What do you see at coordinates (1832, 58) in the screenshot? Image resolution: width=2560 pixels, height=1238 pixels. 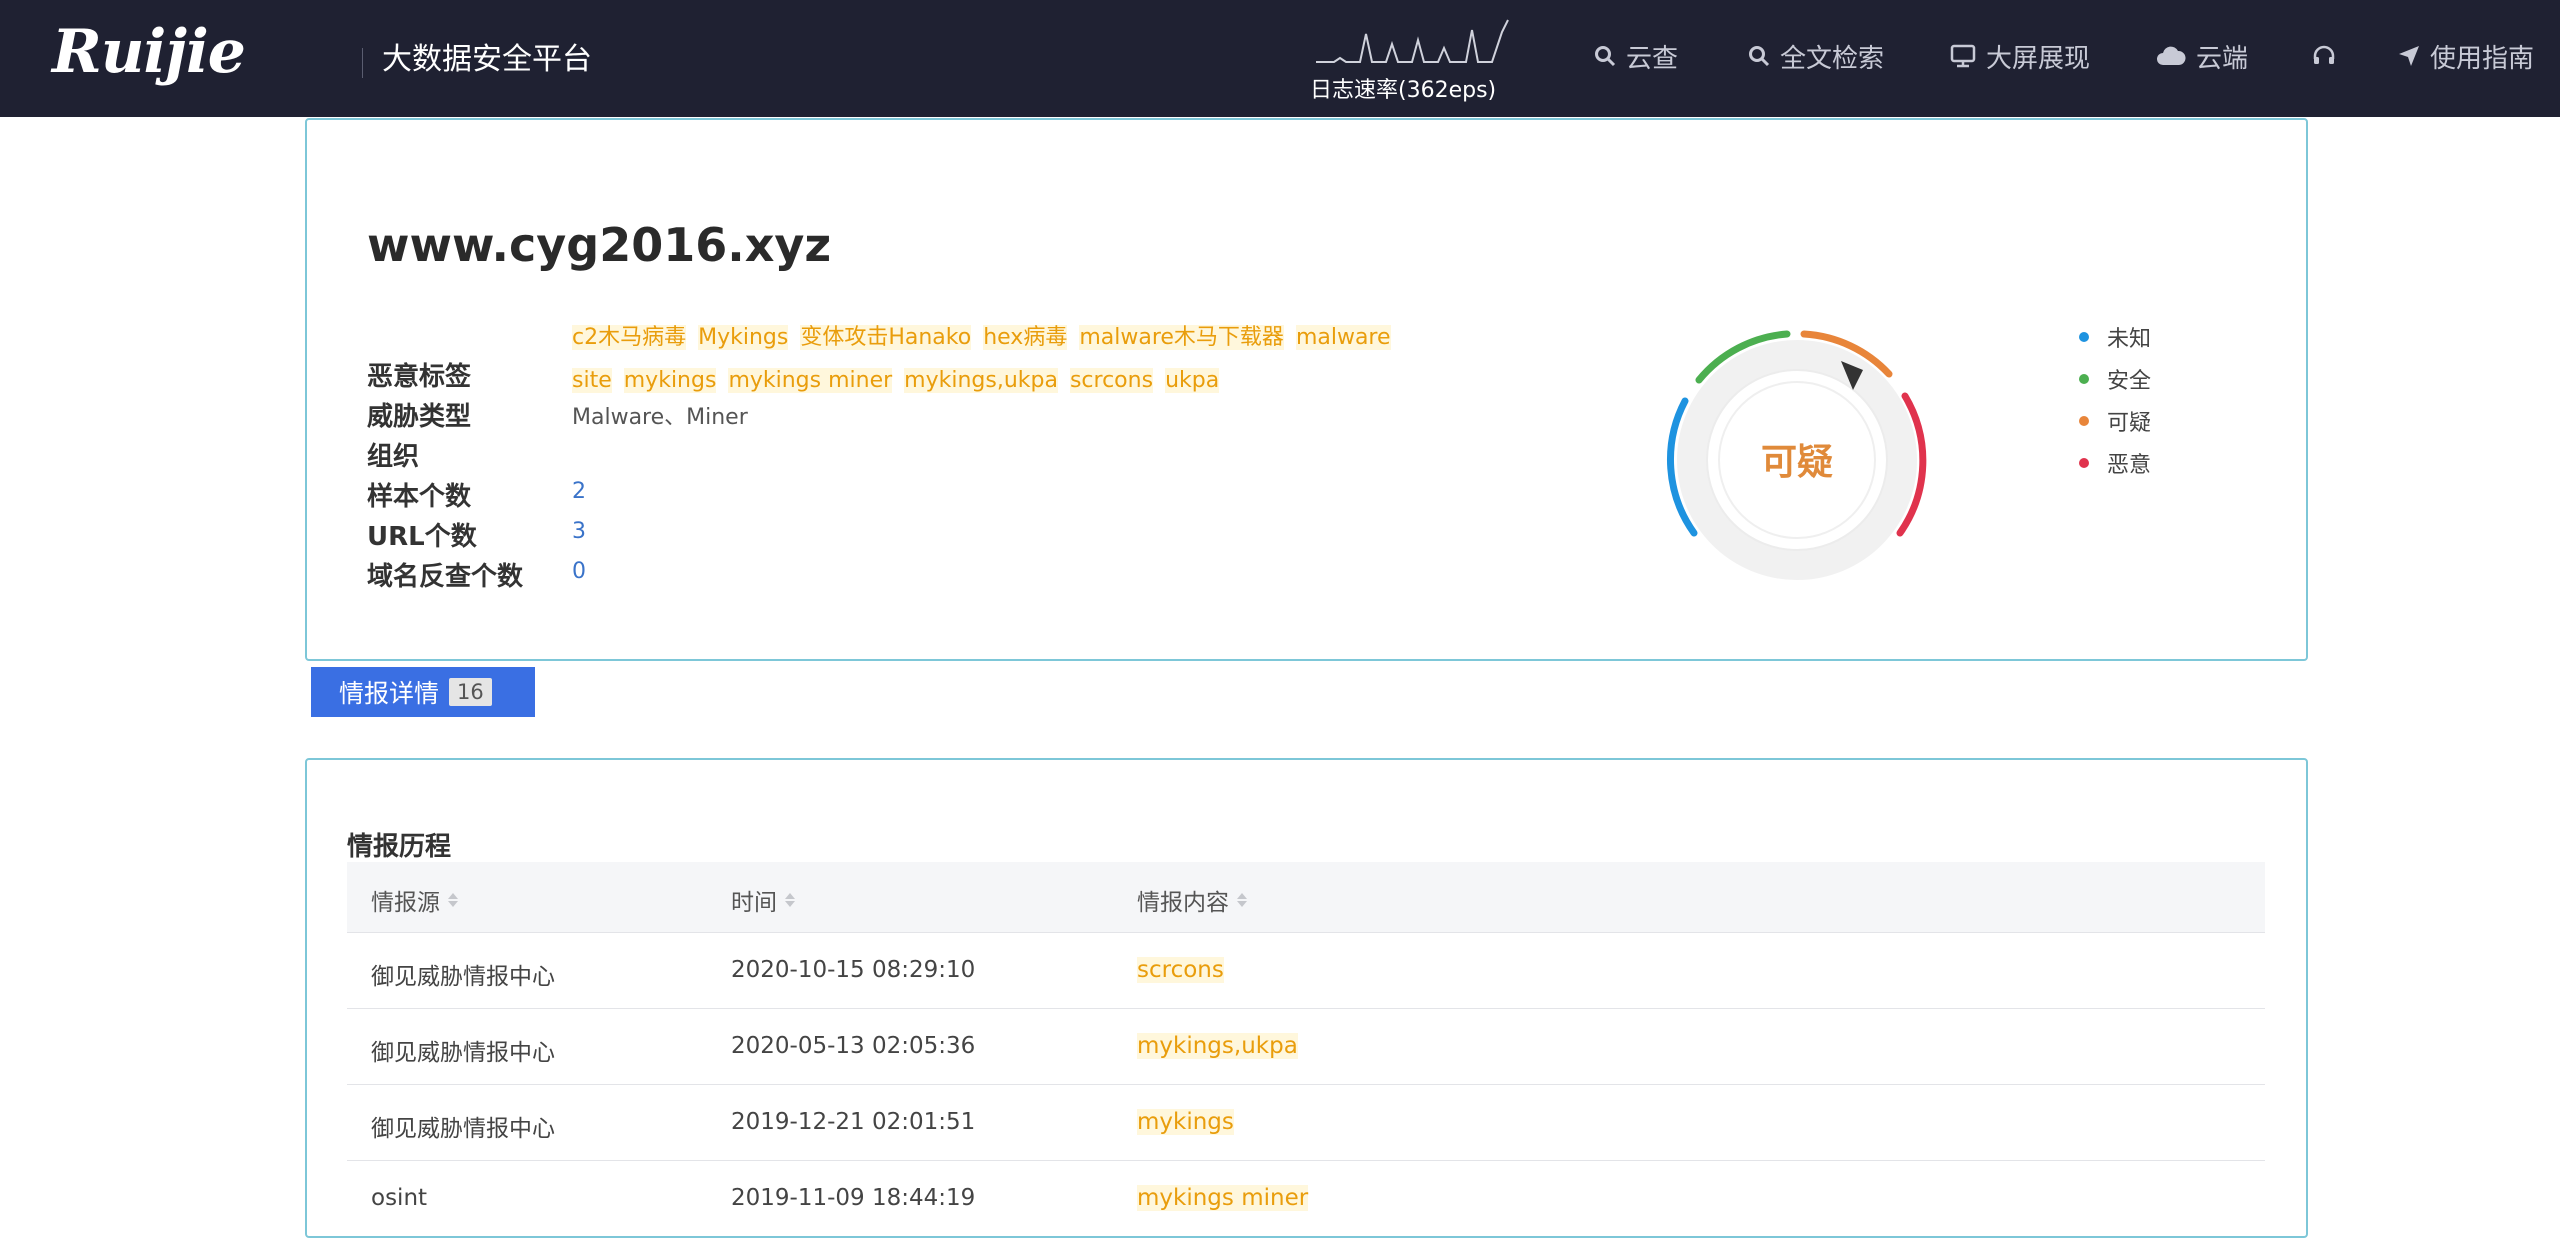 I see `nav-label: 全文检索` at bounding box center [1832, 58].